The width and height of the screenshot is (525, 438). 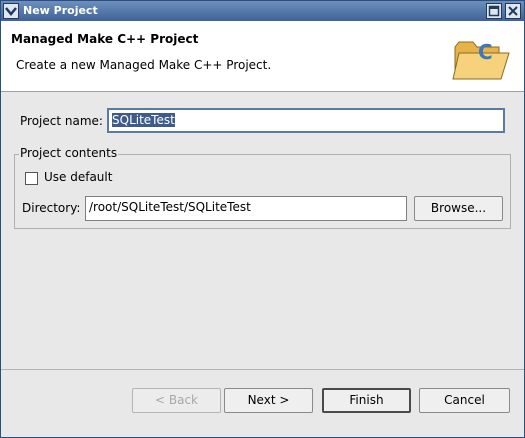 I want to click on back-button: < Back, so click(x=176, y=400).